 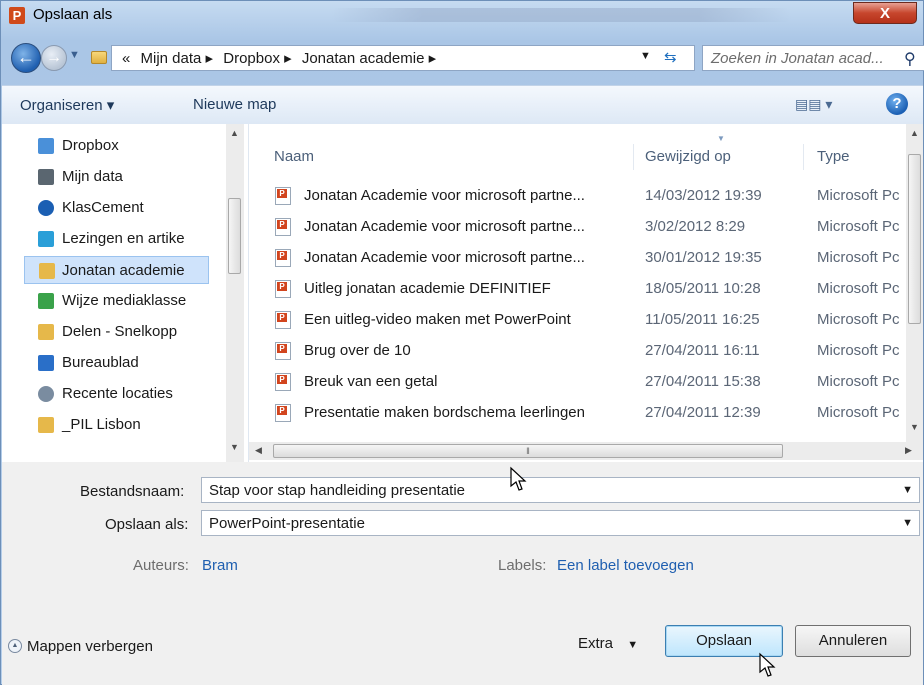 I want to click on nav-scrollbar: ▲ ▼, so click(x=235, y=293).